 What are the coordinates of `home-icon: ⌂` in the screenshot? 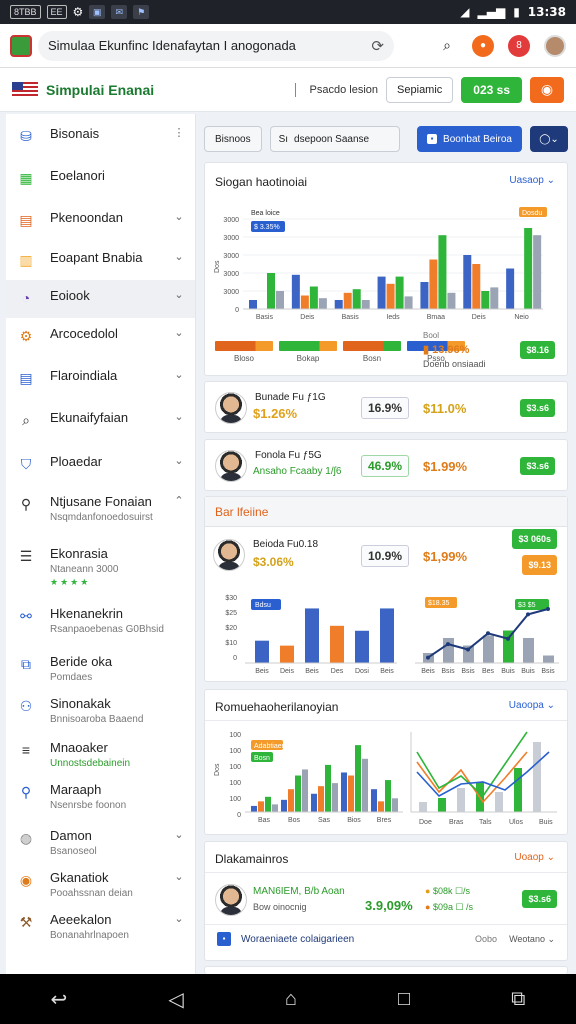 It's located at (291, 999).